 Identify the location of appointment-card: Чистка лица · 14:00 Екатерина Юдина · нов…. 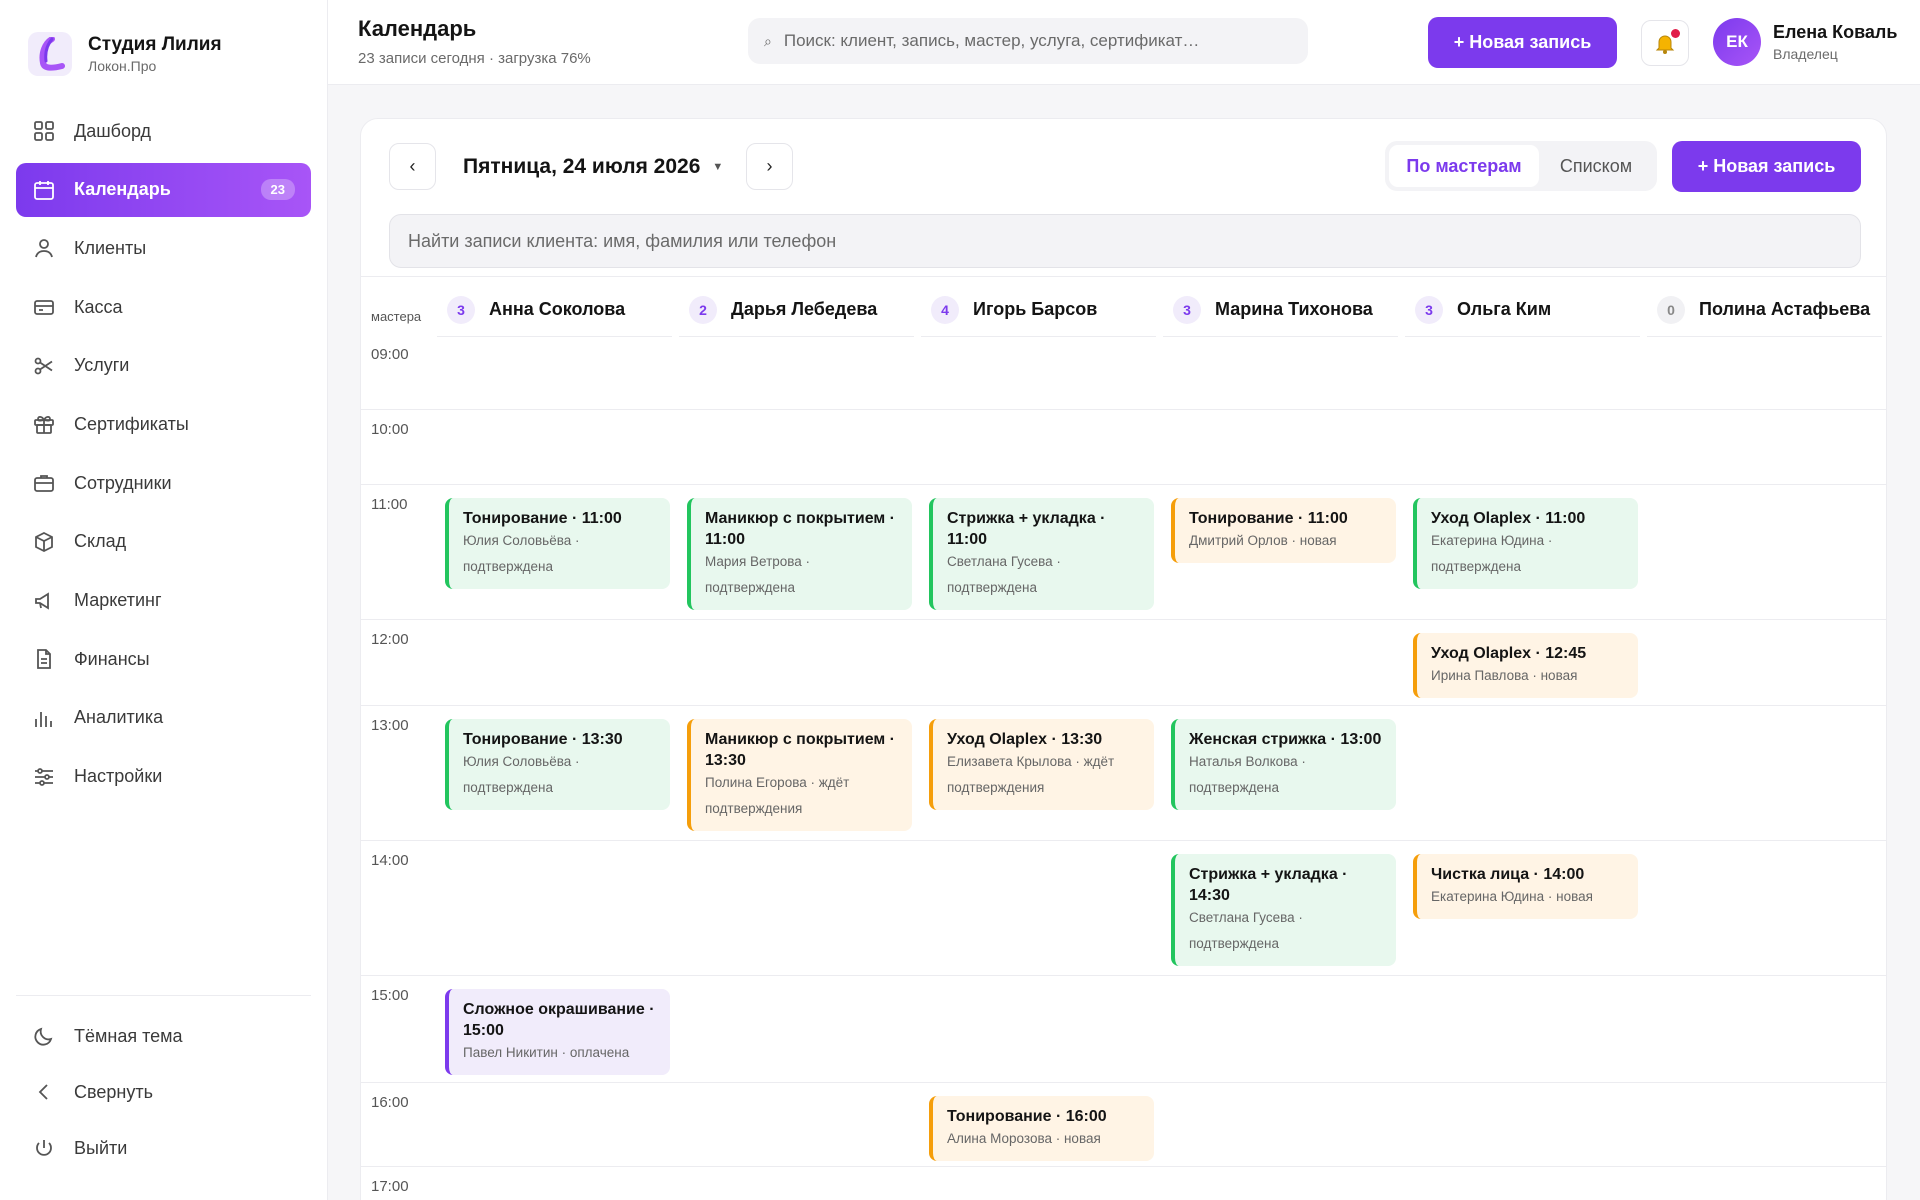
(1525, 886).